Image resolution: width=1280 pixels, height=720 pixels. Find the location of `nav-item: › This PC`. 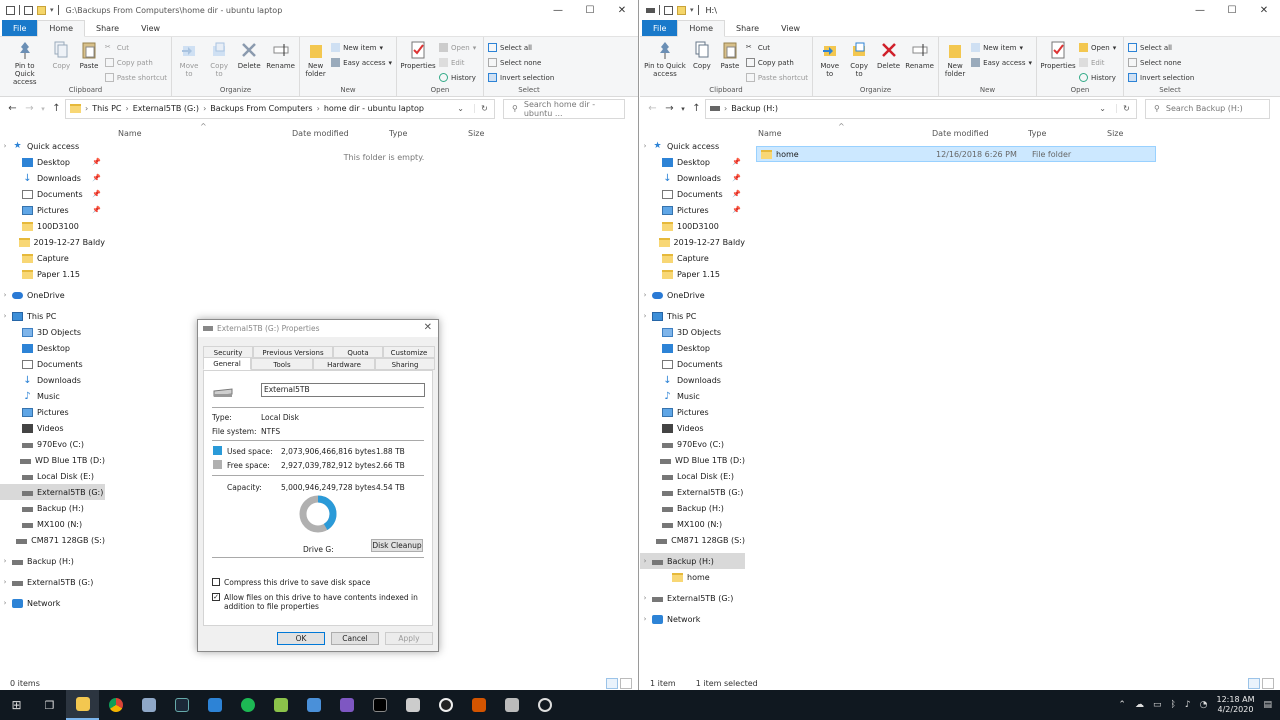

nav-item: › This PC is located at coordinates (52, 316).